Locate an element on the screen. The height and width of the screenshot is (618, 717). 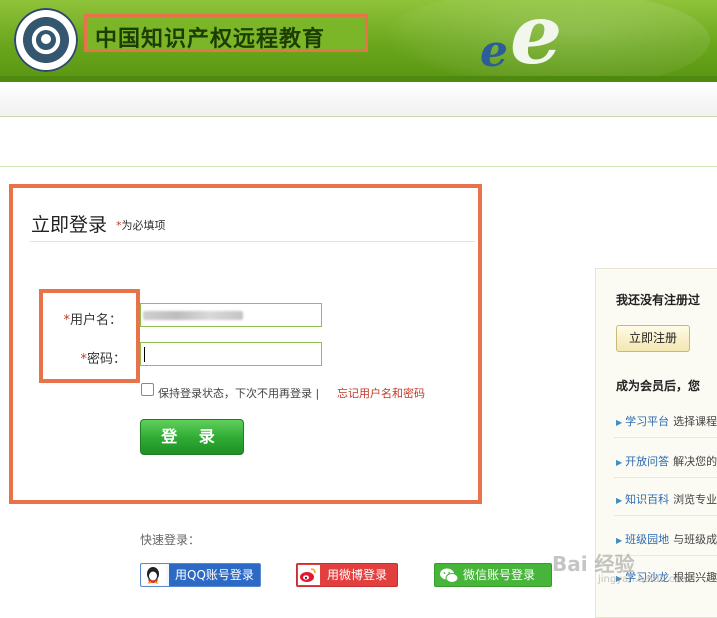
benefit-item: ▶ 知识百科 浏览专业 is located at coordinates (666, 499).